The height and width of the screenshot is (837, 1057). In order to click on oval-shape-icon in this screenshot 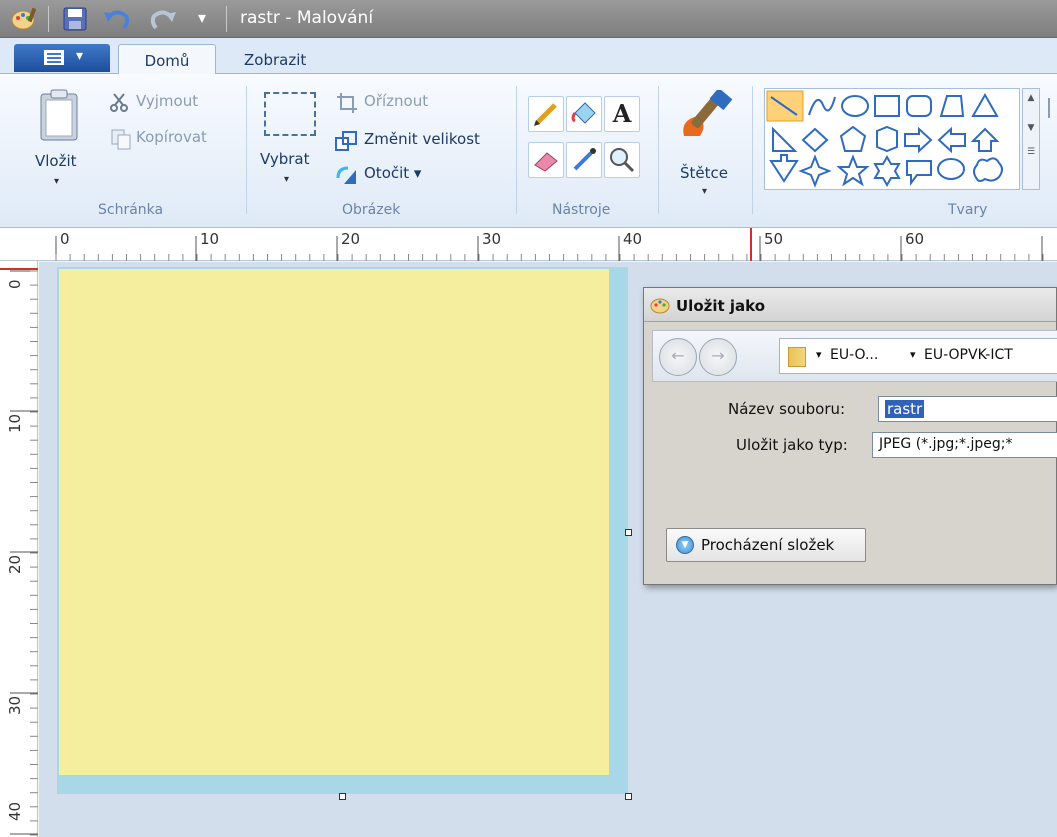, I will do `click(855, 106)`.